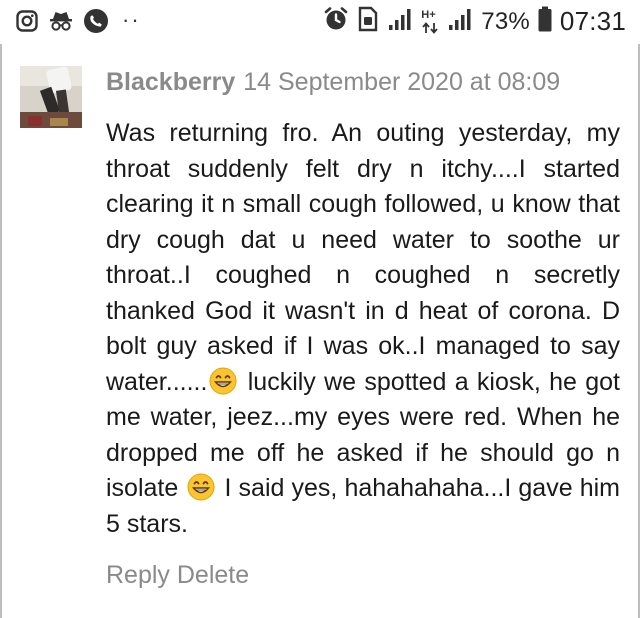 The height and width of the screenshot is (618, 640). Describe the element at coordinates (336, 21) in the screenshot. I see `alarm-icon` at that location.